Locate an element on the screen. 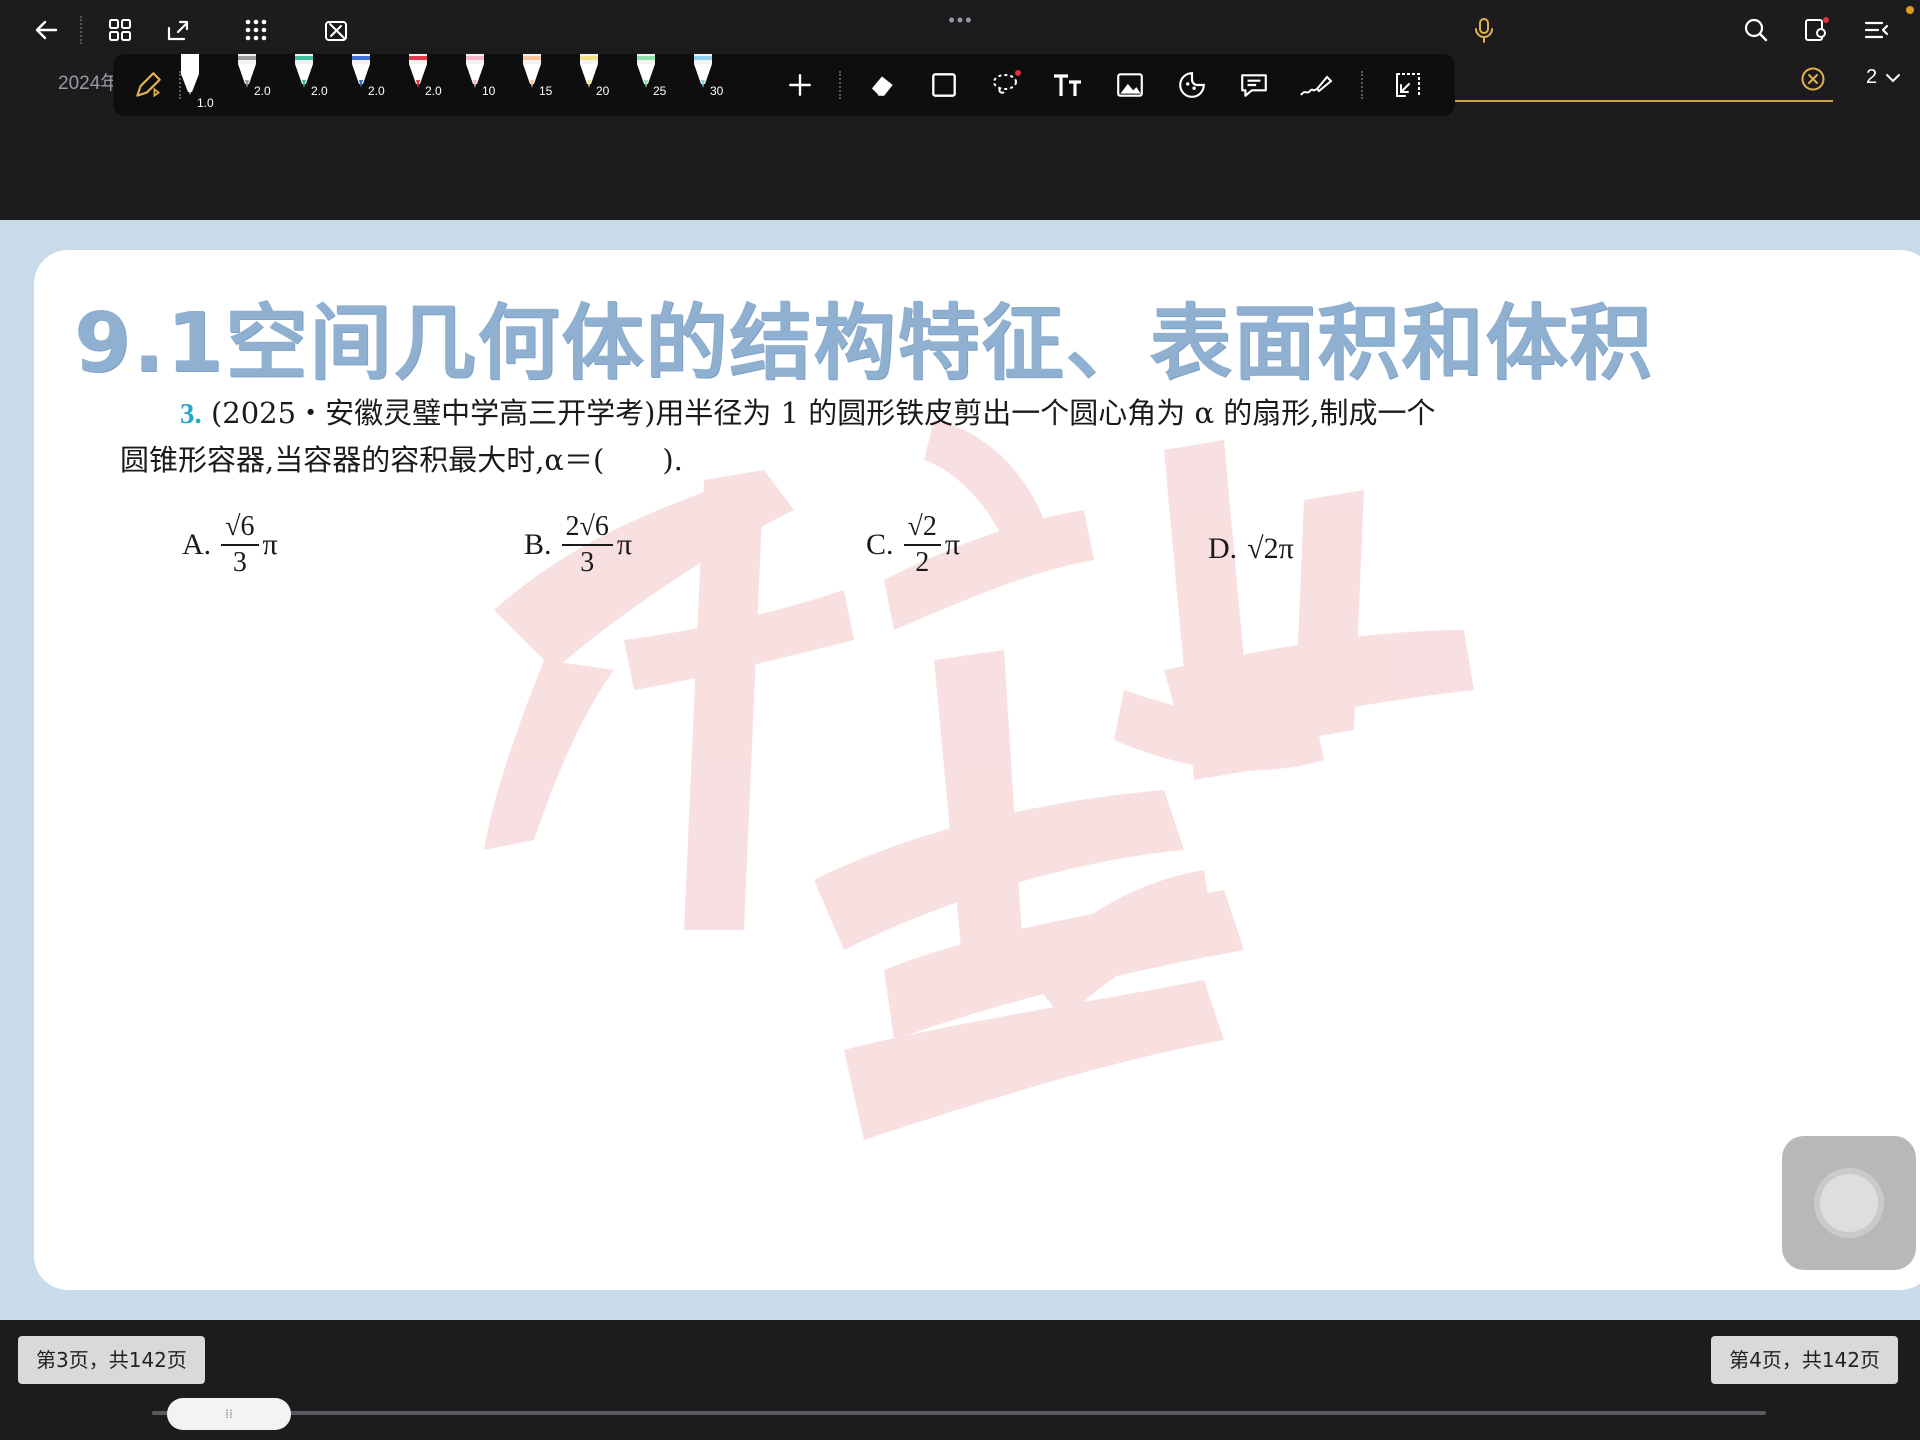  pen-icon is located at coordinates (190, 74).